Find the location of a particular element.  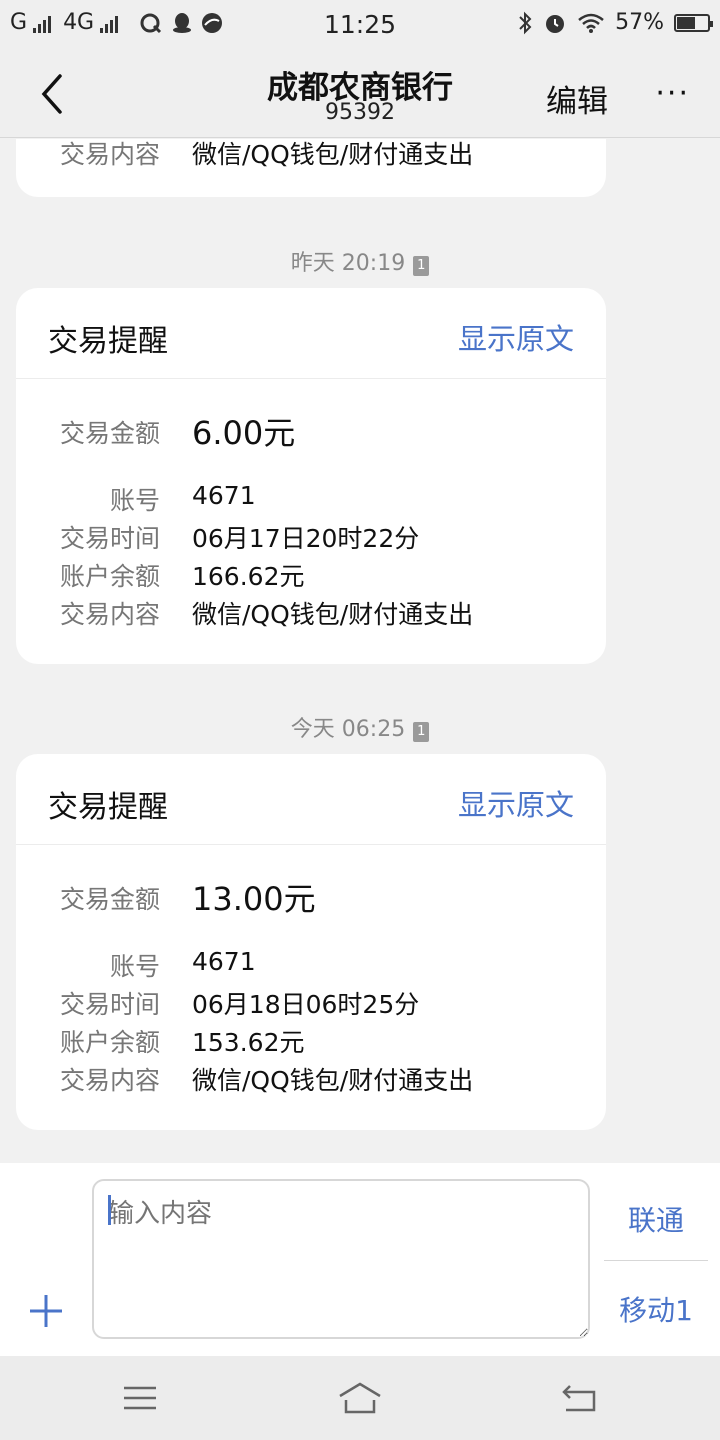

field-row: 交易时间 06月17日20时22分 is located at coordinates (311, 538).